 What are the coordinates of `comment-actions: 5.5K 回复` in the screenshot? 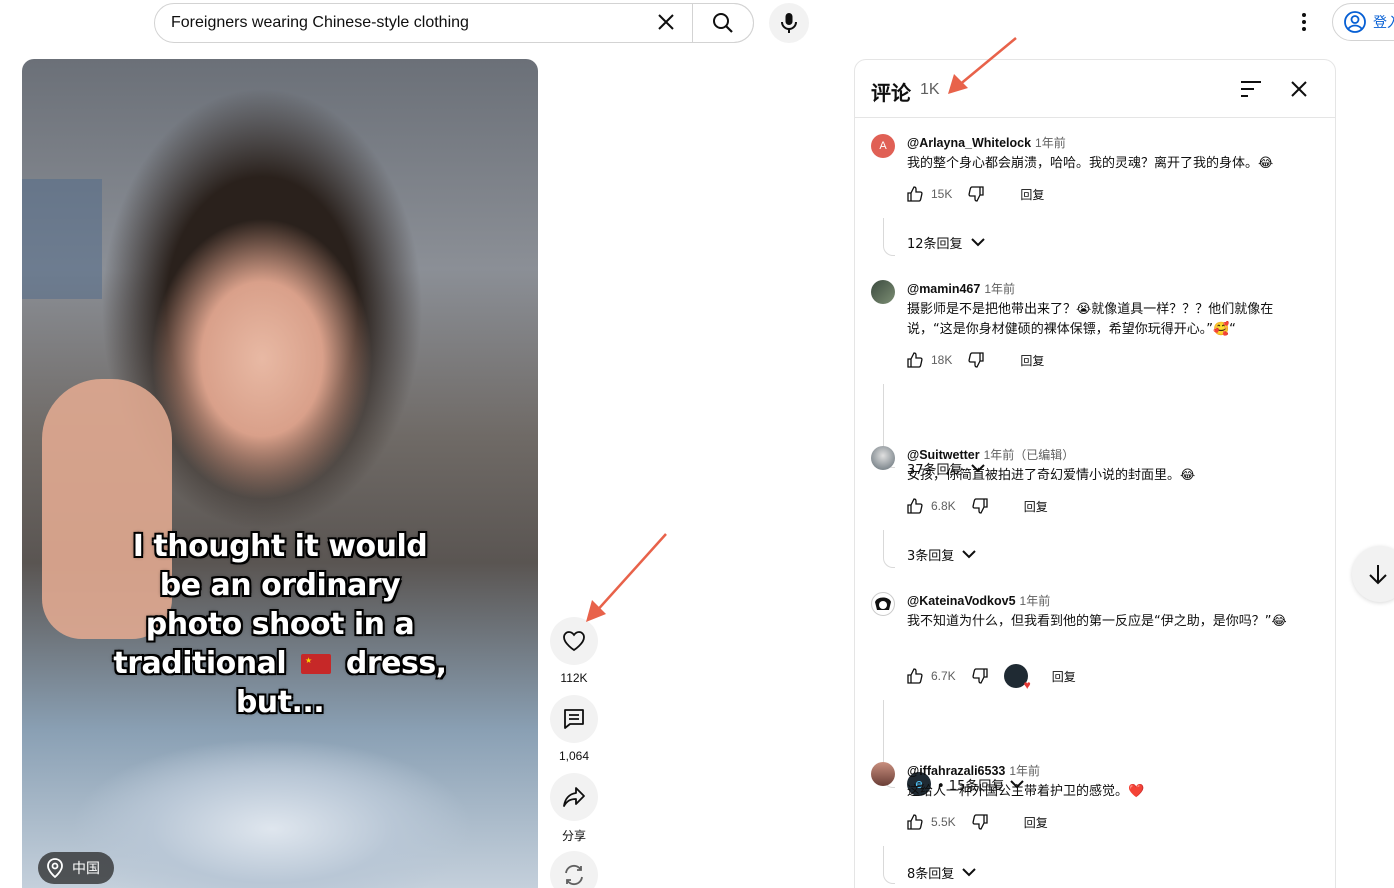 It's located at (977, 822).